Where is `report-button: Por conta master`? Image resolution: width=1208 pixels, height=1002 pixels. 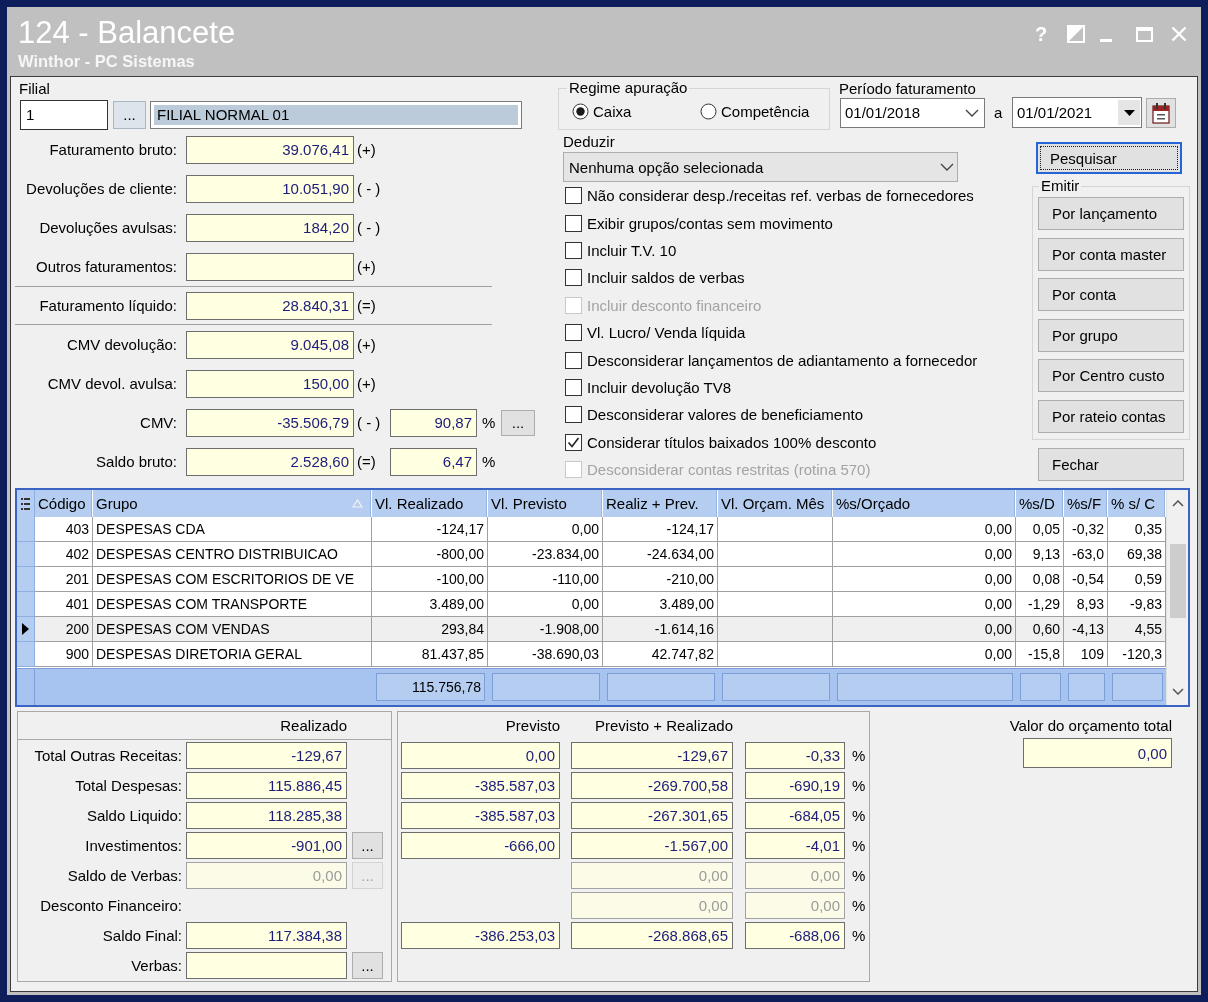
report-button: Por conta master is located at coordinates (1111, 254).